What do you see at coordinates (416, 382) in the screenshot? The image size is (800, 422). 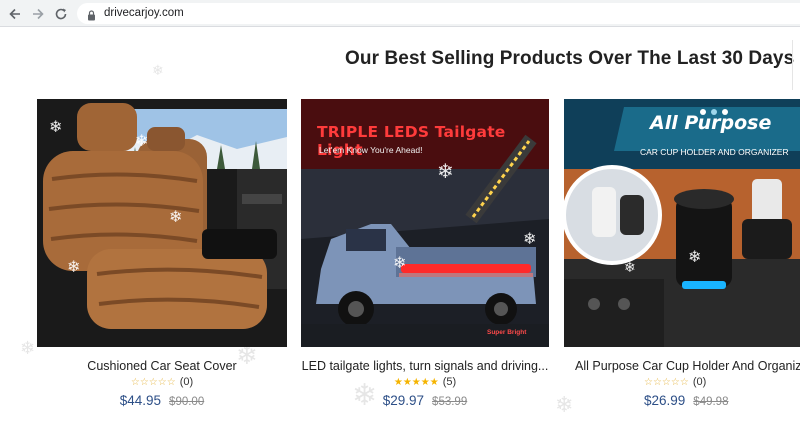 I see `star-rating-icon: ★★★★★` at bounding box center [416, 382].